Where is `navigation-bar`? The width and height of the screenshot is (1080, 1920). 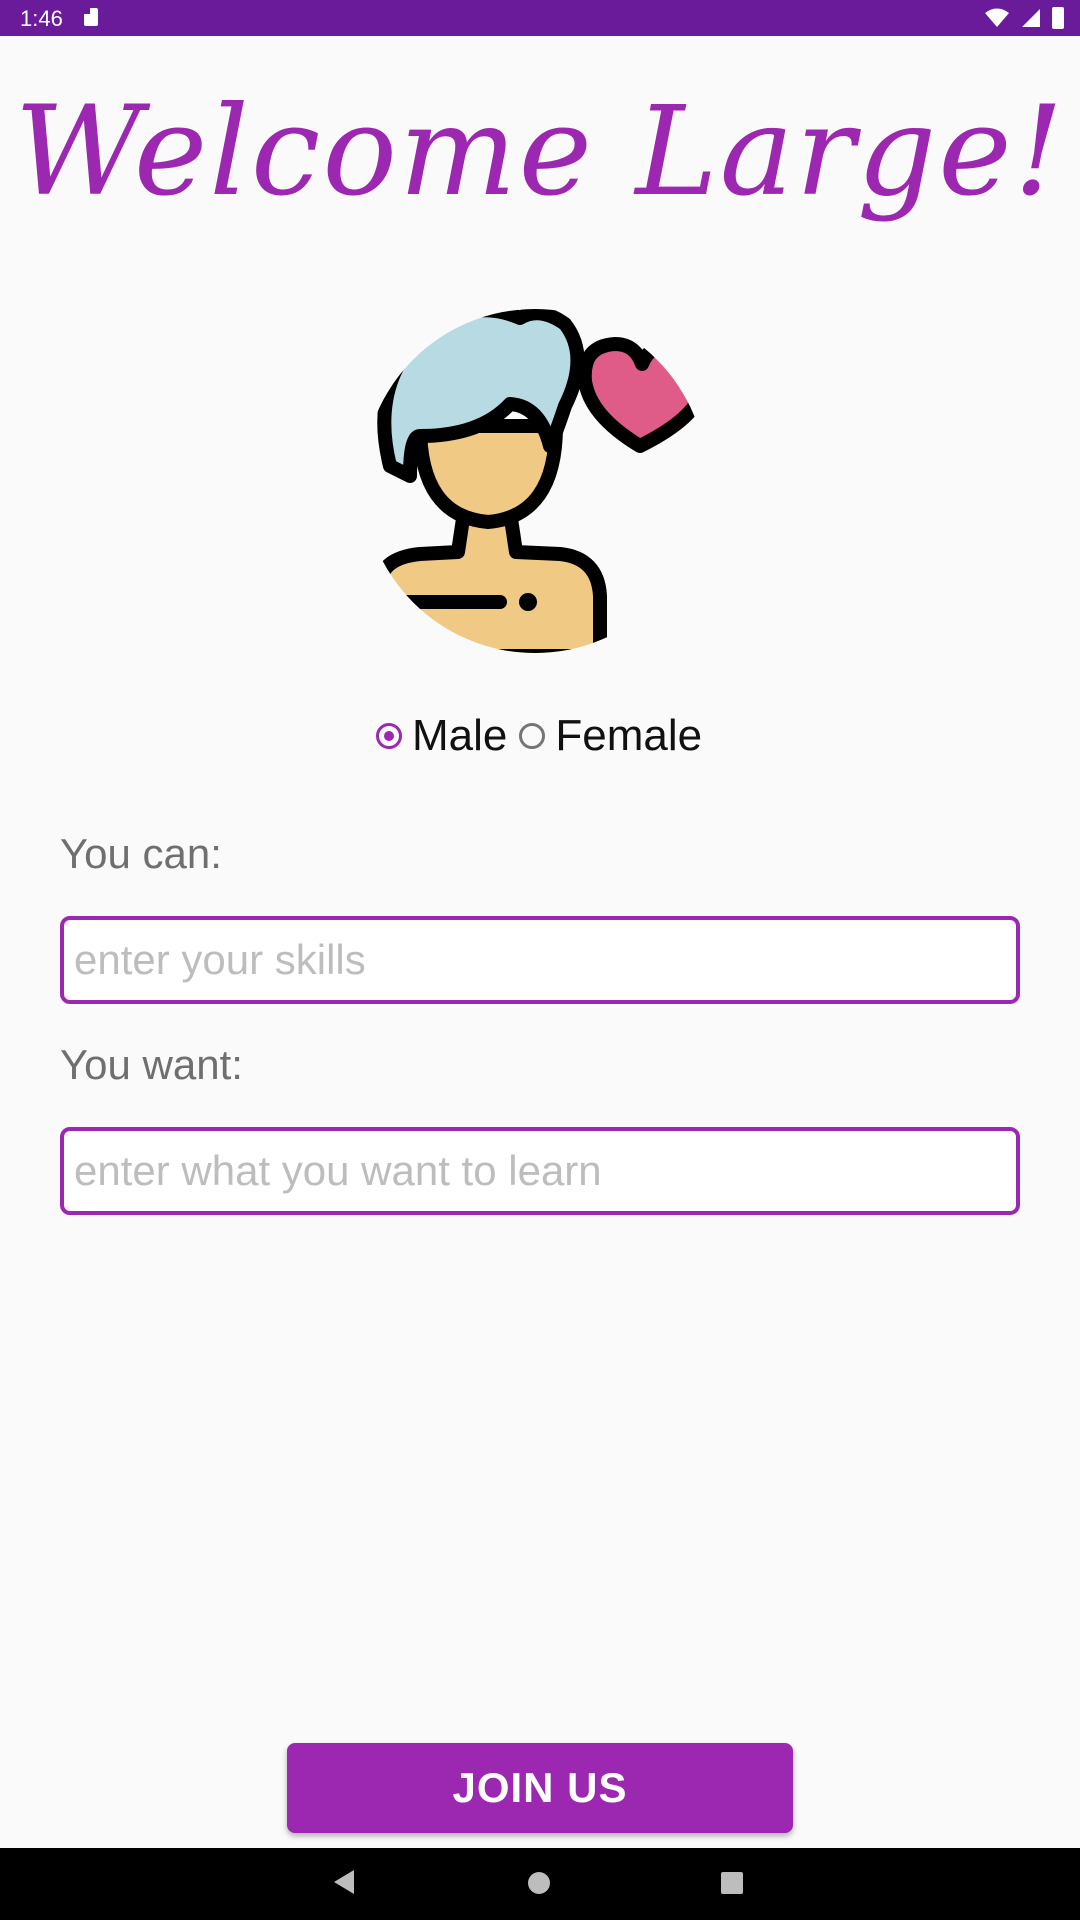 navigation-bar is located at coordinates (540, 1884).